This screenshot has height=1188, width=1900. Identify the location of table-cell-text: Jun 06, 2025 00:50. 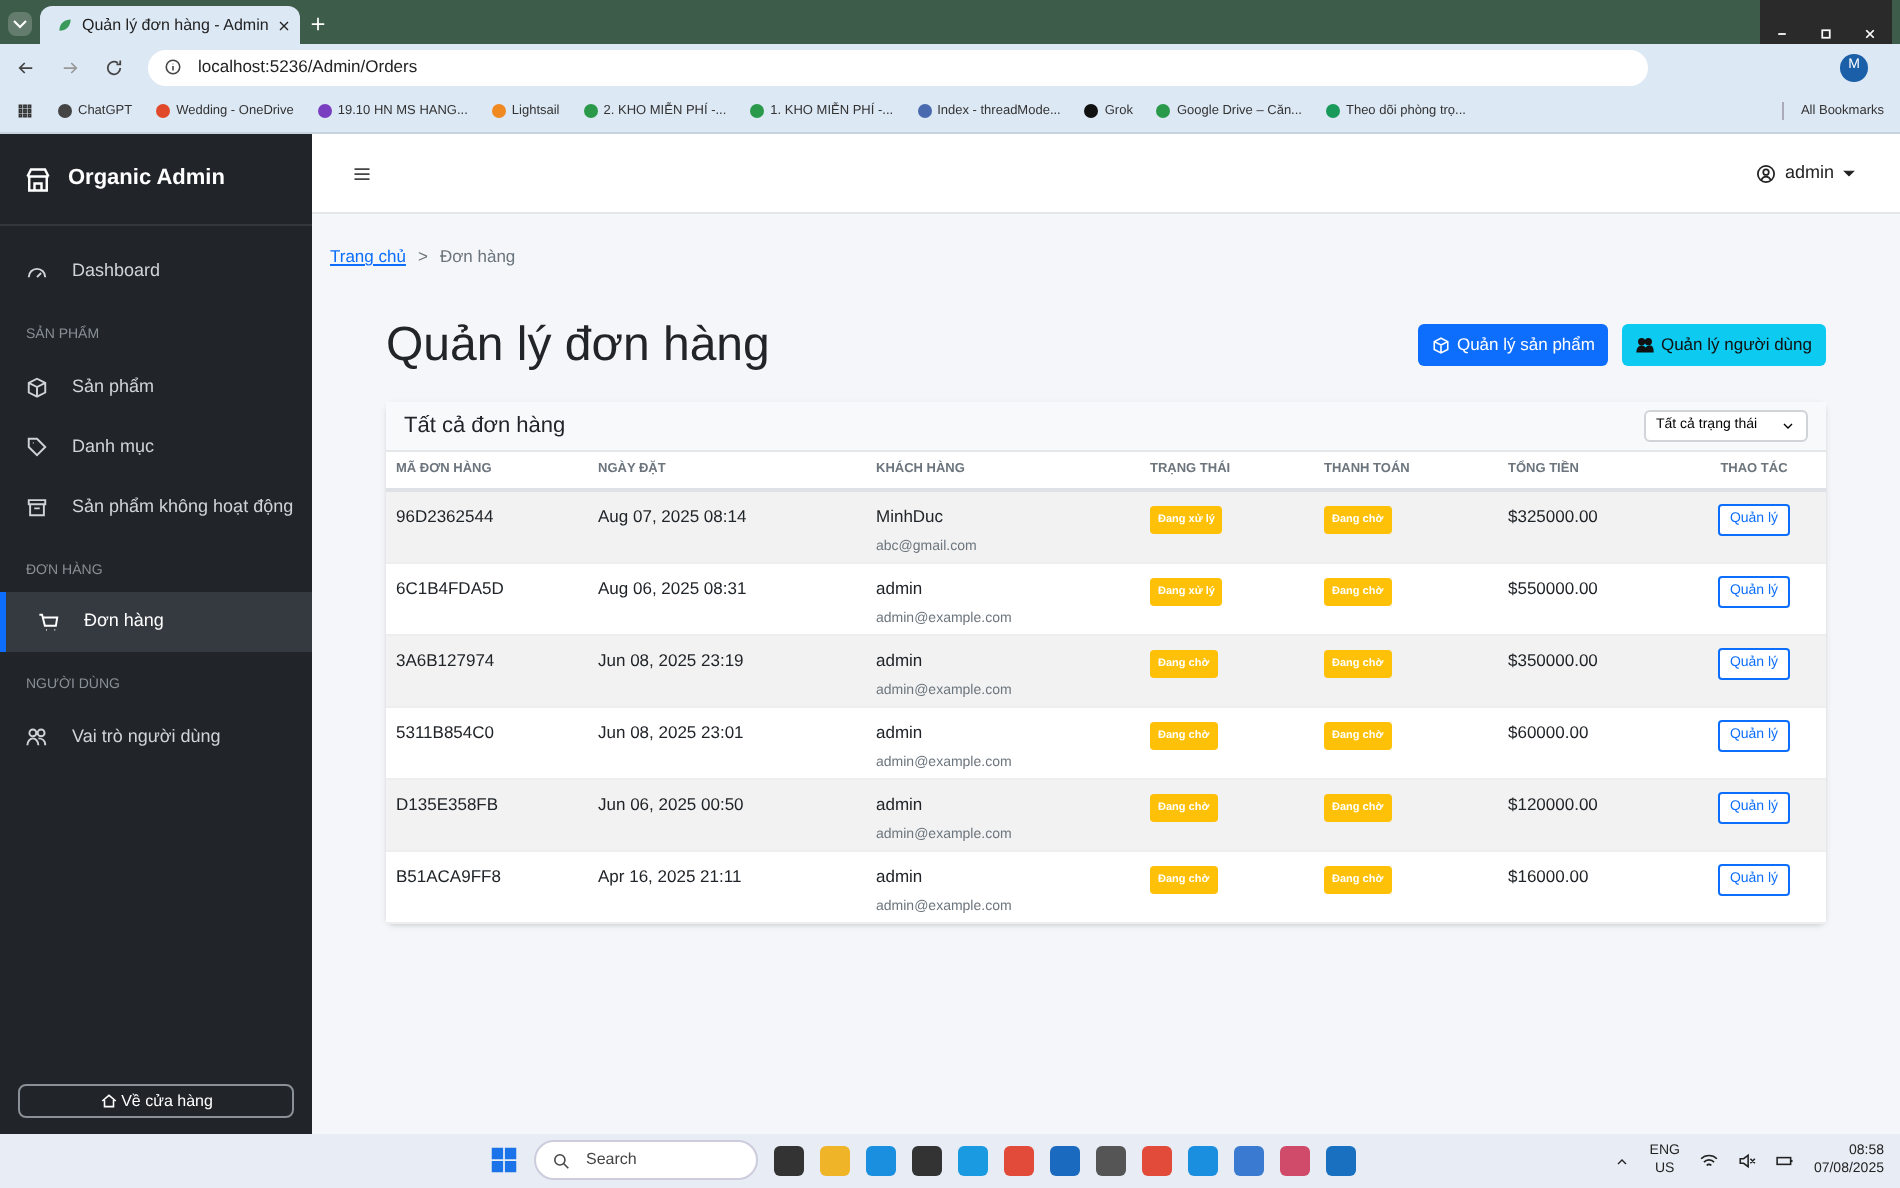
(671, 804).